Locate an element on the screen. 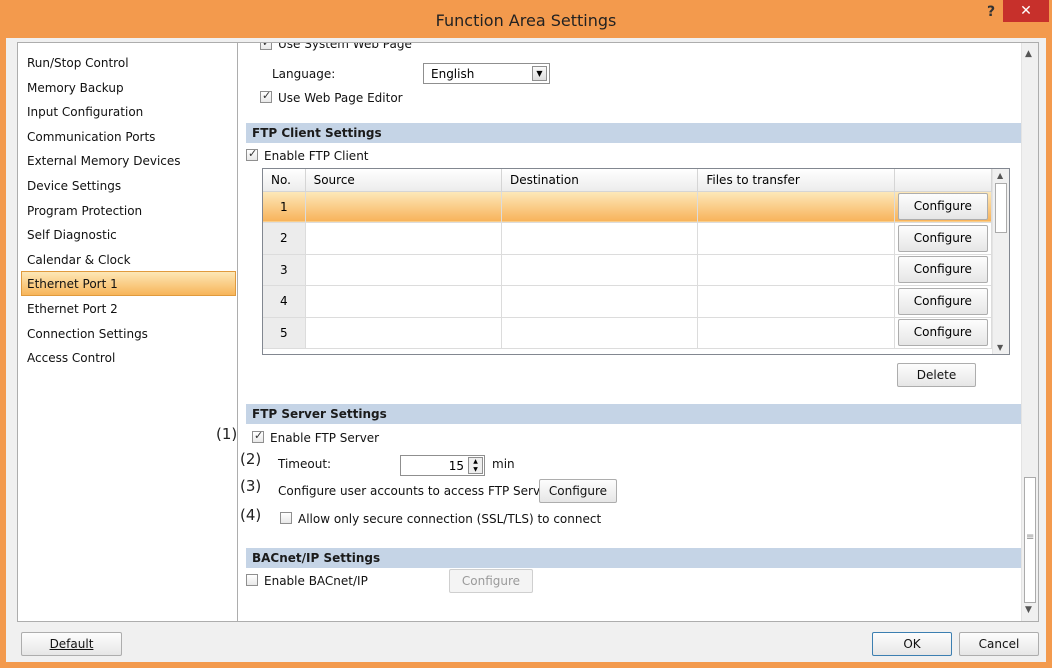 Image resolution: width=1052 pixels, height=668 pixels. default-button: Default is located at coordinates (71, 644).